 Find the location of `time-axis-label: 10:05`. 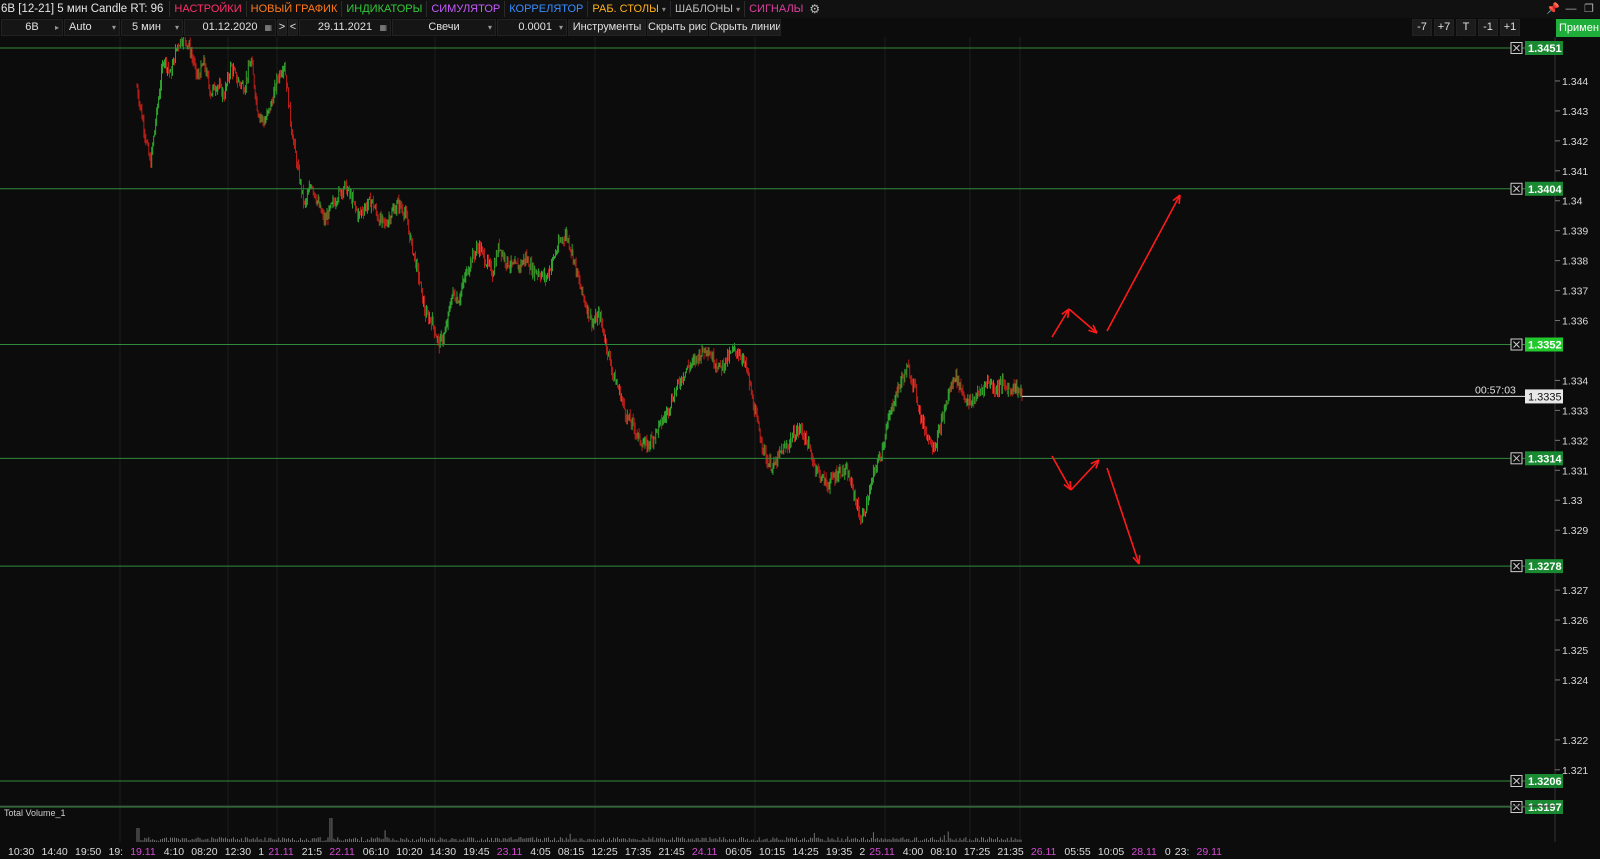

time-axis-label: 10:05 is located at coordinates (1111, 852).